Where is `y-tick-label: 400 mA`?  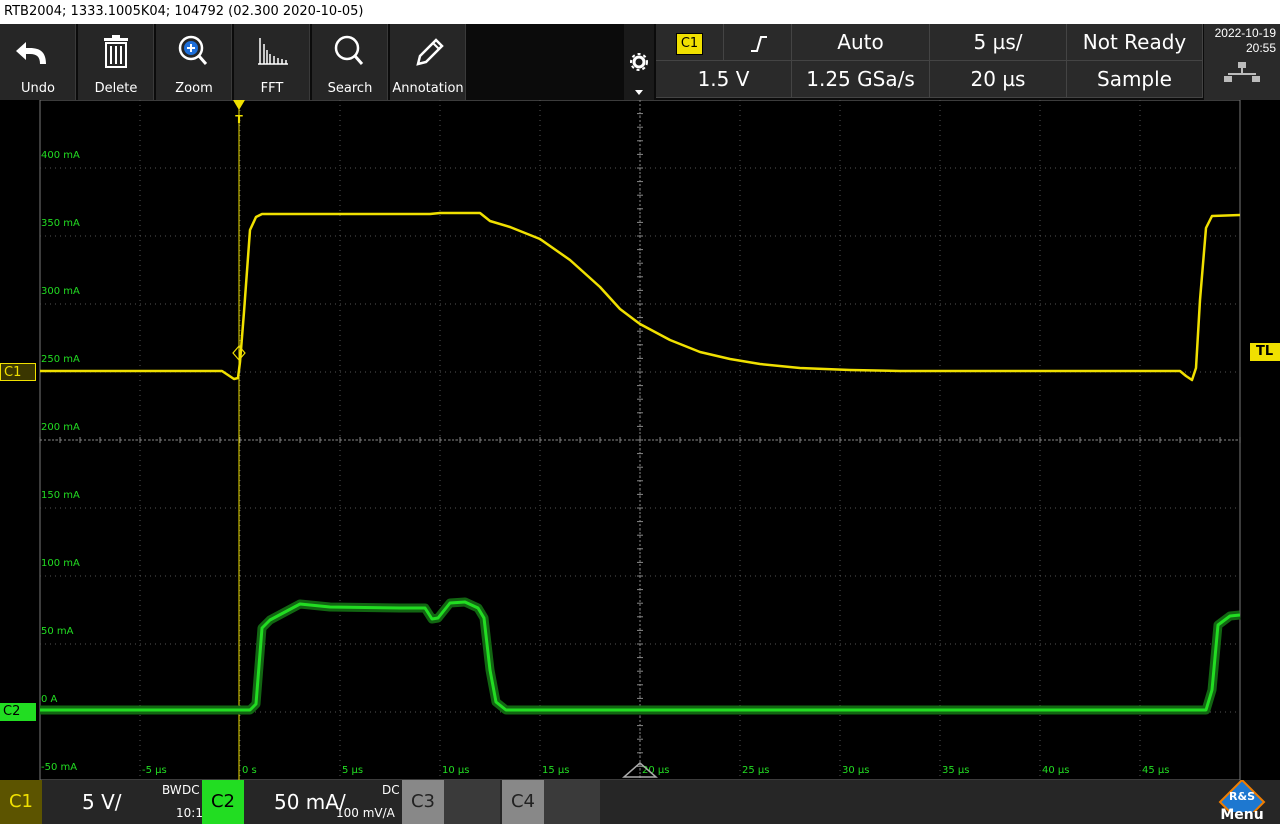
y-tick-label: 400 mA is located at coordinates (60, 155).